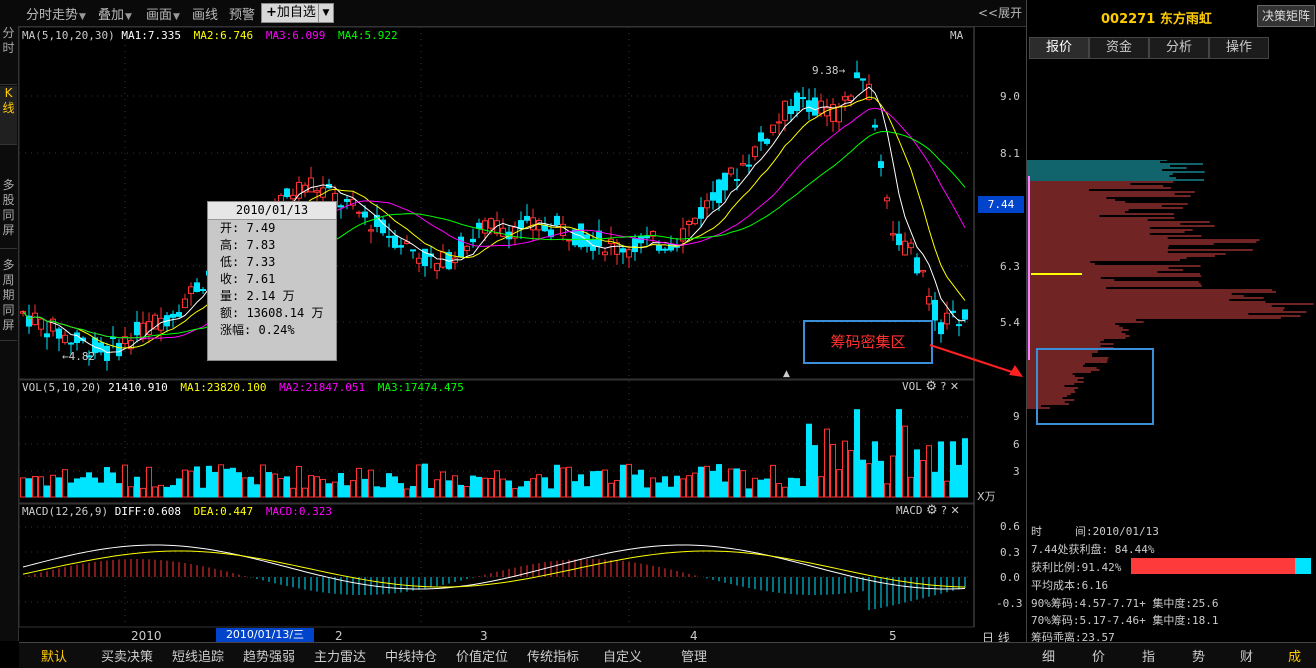  I want to click on tooltip-high: 高: 7.83, so click(248, 245).